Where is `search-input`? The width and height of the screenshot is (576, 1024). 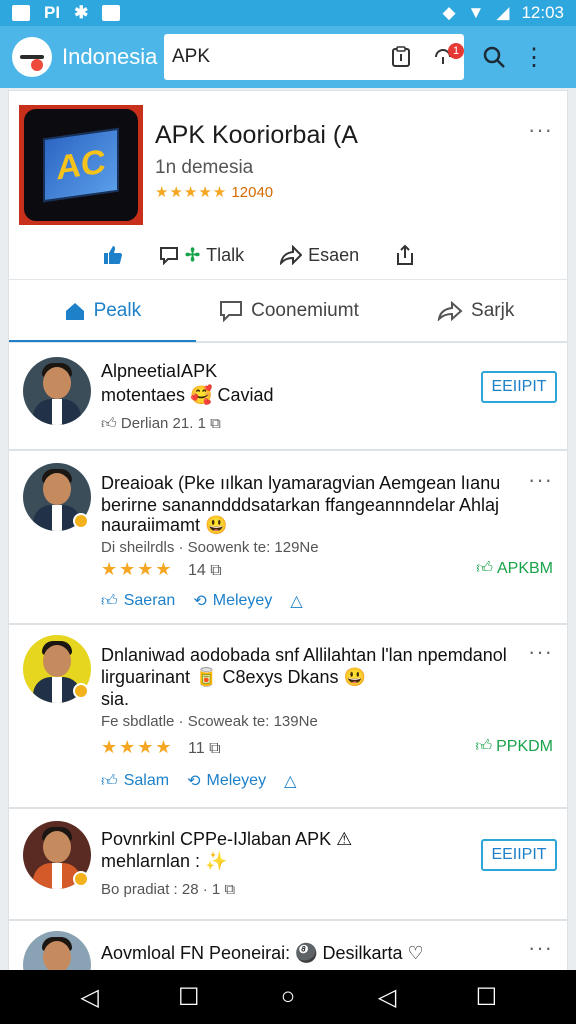 search-input is located at coordinates (267, 57).